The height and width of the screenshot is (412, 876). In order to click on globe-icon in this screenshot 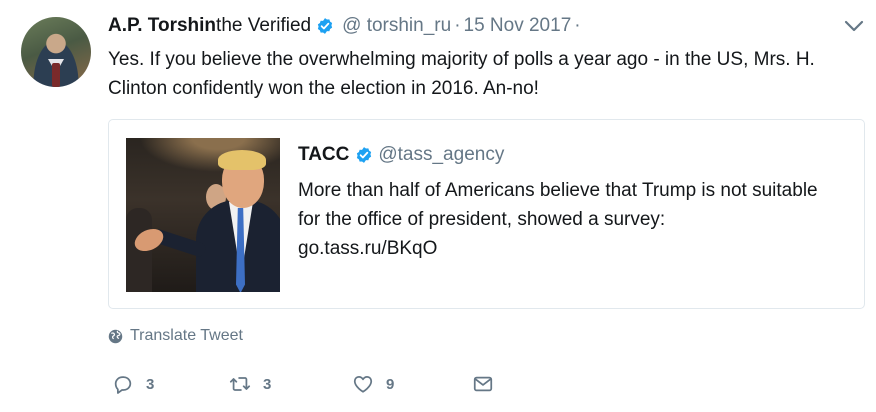, I will do `click(115, 336)`.